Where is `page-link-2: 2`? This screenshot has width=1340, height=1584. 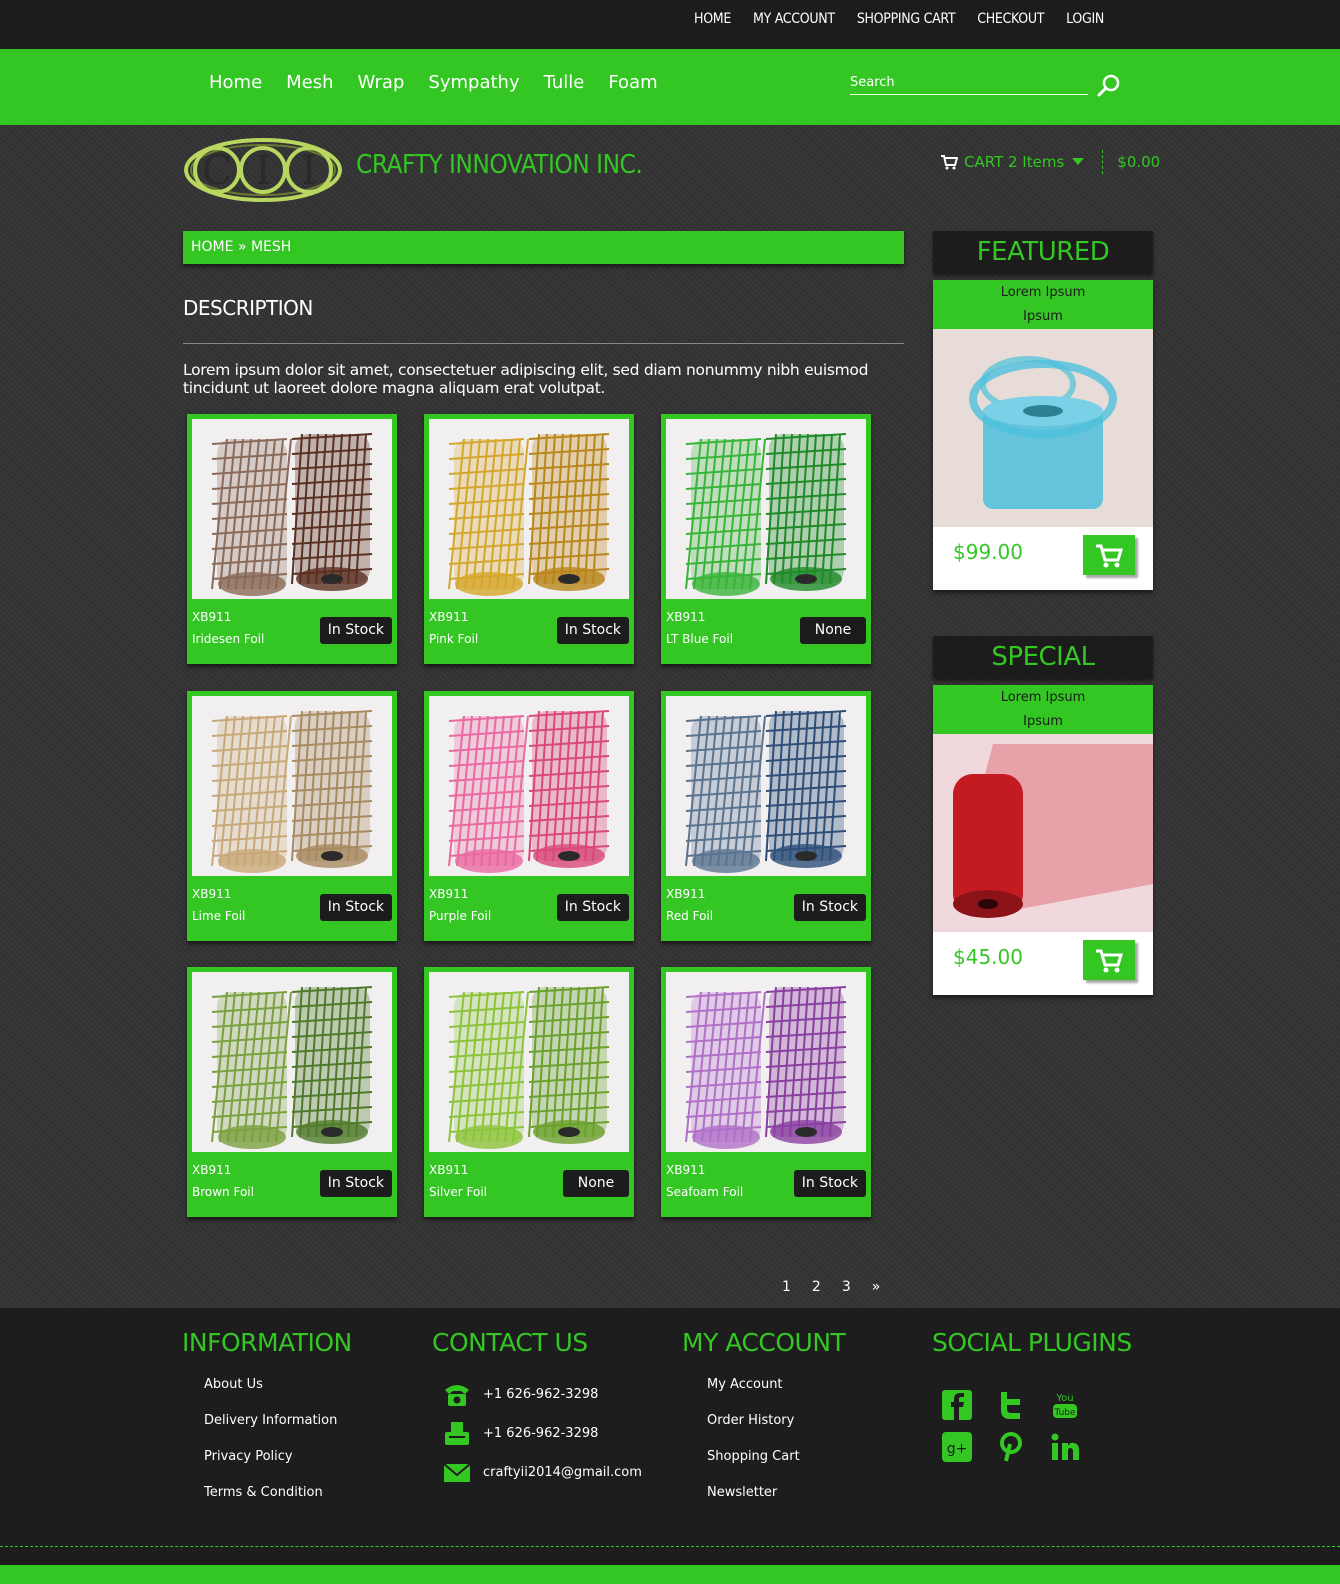
page-link-2: 2 is located at coordinates (816, 1287).